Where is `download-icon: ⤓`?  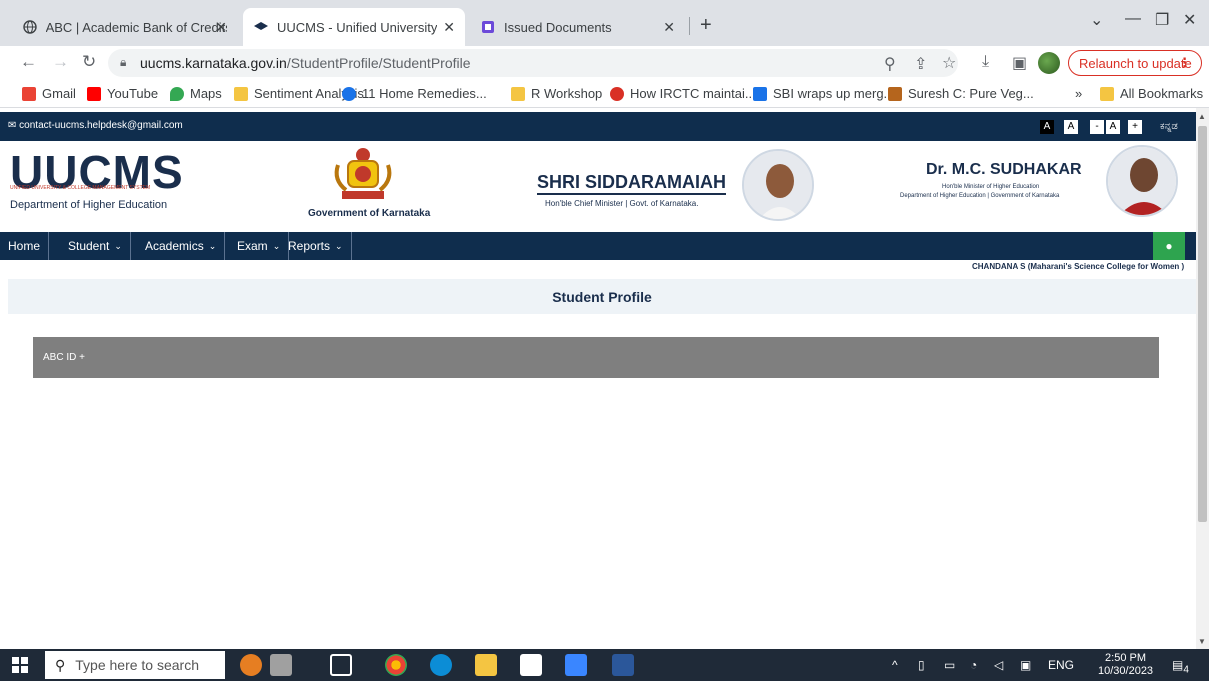 download-icon: ⤓ is located at coordinates (985, 62).